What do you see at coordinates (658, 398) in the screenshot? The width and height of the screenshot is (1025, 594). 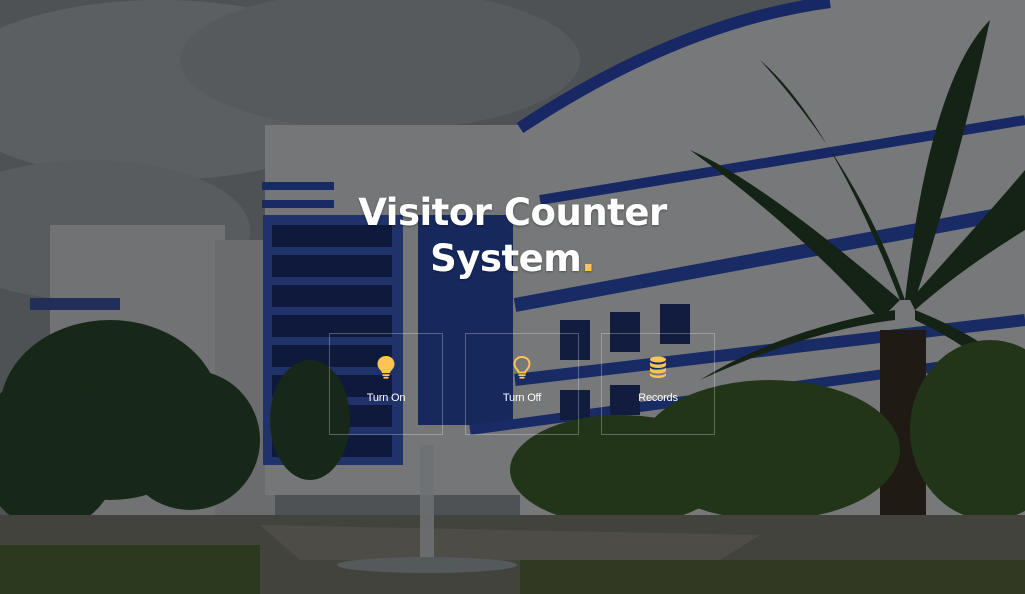 I see `records-label: Records` at bounding box center [658, 398].